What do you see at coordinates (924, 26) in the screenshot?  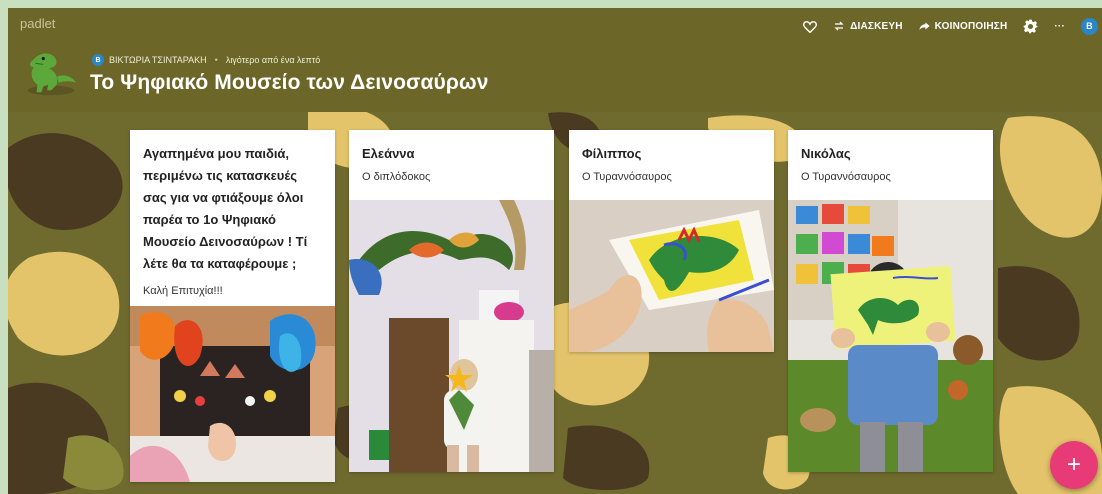 I see `share-arrow-icon` at bounding box center [924, 26].